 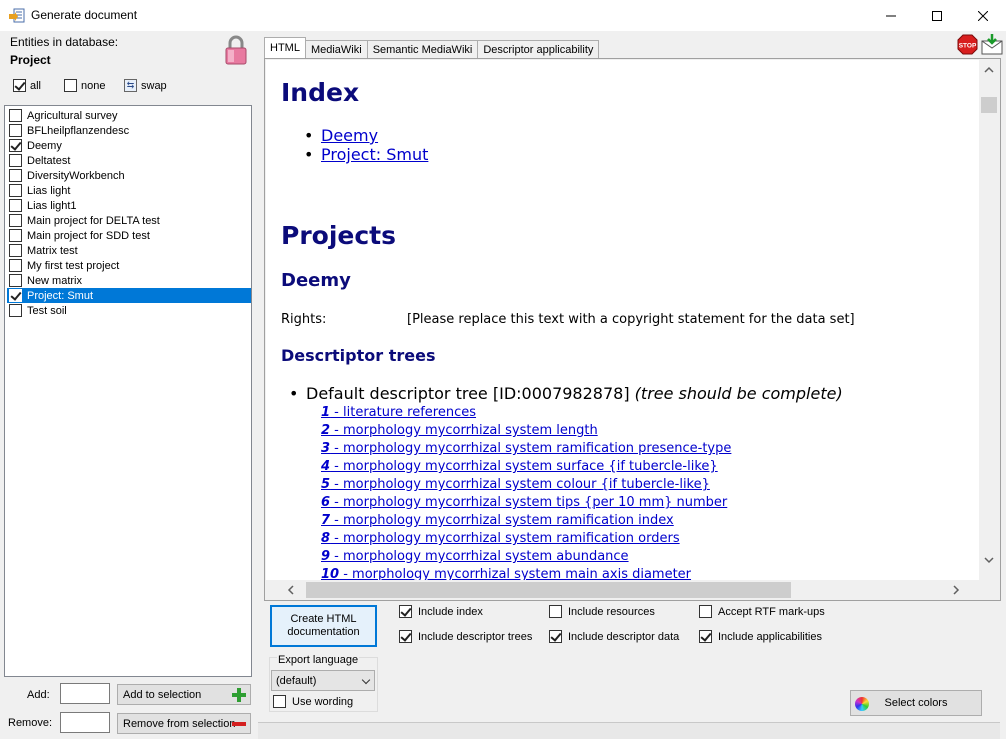 What do you see at coordinates (313, 701) in the screenshot?
I see `use-wording-option: Use wording` at bounding box center [313, 701].